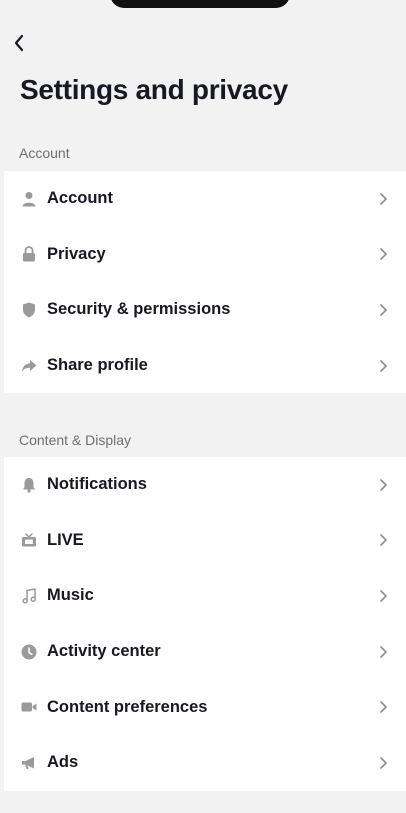  Describe the element at coordinates (205, 199) in the screenshot. I see `row-account: Account` at that location.